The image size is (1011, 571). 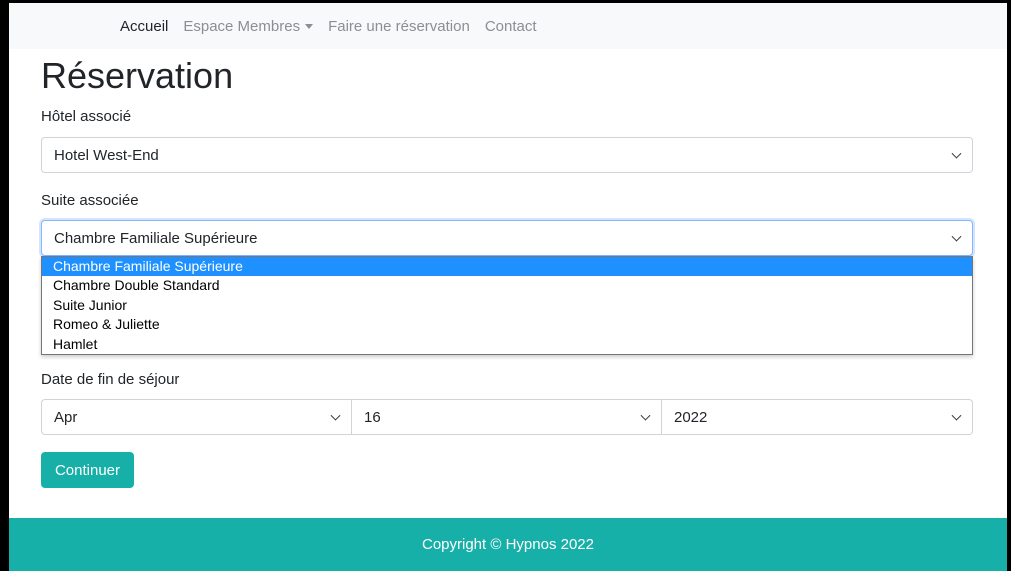 I want to click on hotel-select-value: Hotel West-End, so click(x=106, y=155).